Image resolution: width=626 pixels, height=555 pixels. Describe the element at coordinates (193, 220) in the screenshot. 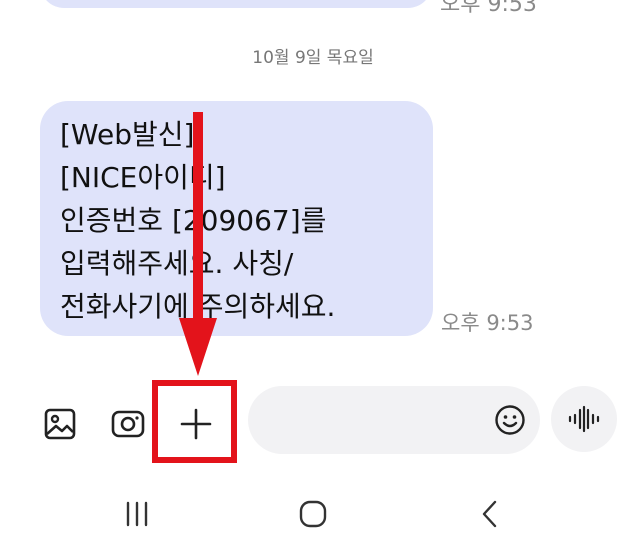

I see `message-line: 인증번호 [209067]를` at that location.